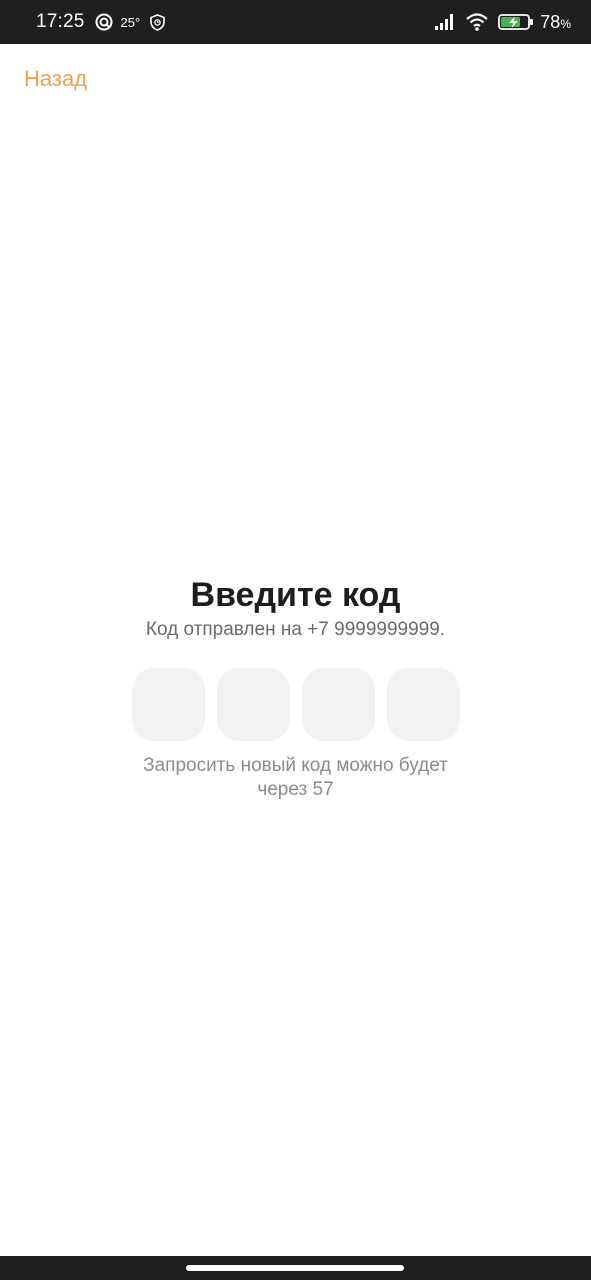 The image size is (591, 1280). Describe the element at coordinates (445, 22) in the screenshot. I see `signal-icon` at that location.